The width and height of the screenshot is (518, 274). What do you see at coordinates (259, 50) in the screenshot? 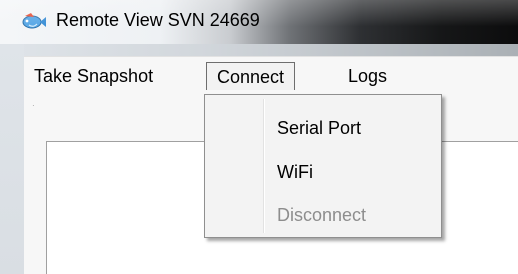
I see `window-frame-top` at bounding box center [259, 50].